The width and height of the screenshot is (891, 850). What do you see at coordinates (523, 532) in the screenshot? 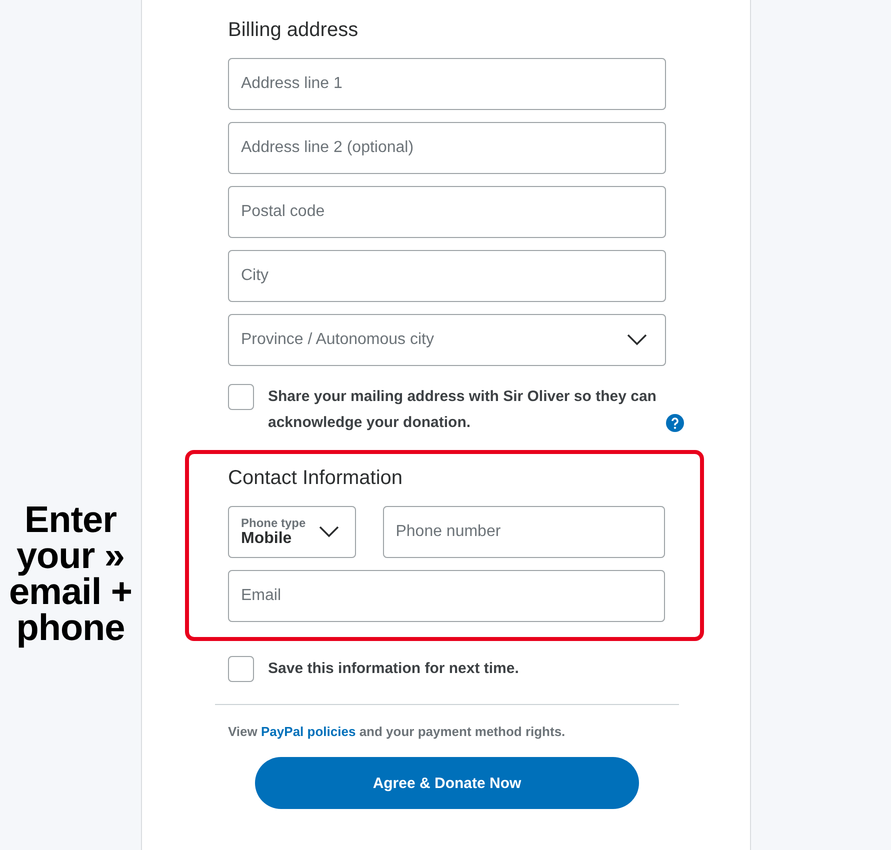
I see `phone-field: Phone number` at bounding box center [523, 532].